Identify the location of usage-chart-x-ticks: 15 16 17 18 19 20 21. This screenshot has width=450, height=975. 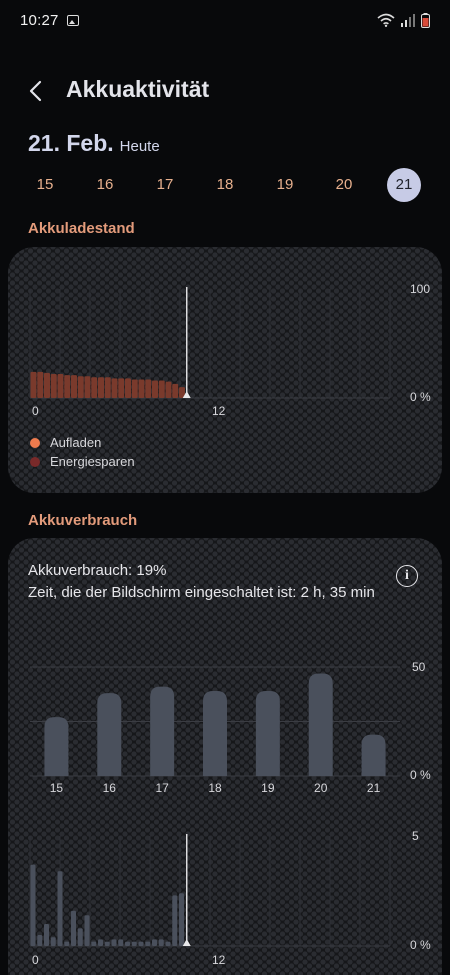
(215, 788).